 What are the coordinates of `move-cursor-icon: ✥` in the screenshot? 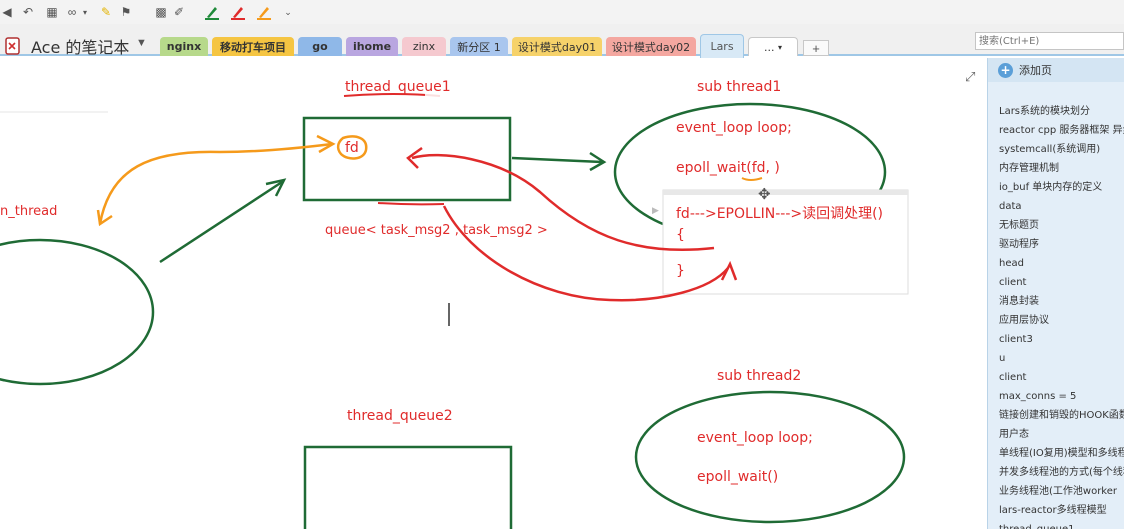 It's located at (764, 194).